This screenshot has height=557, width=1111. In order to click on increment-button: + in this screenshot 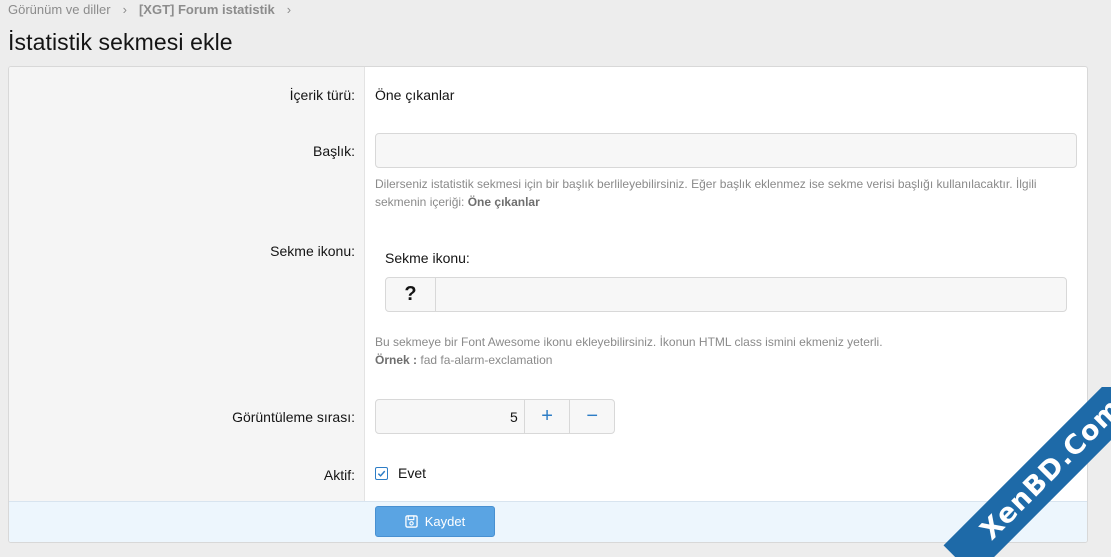, I will do `click(547, 416)`.